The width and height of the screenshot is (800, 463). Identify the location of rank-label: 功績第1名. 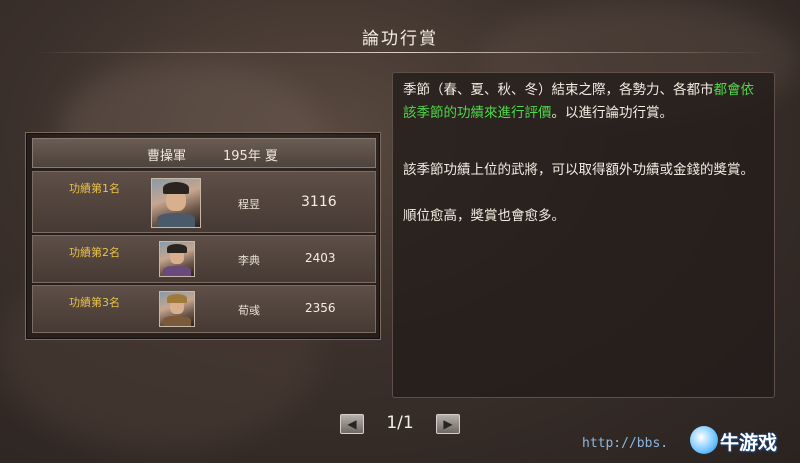
(94, 188).